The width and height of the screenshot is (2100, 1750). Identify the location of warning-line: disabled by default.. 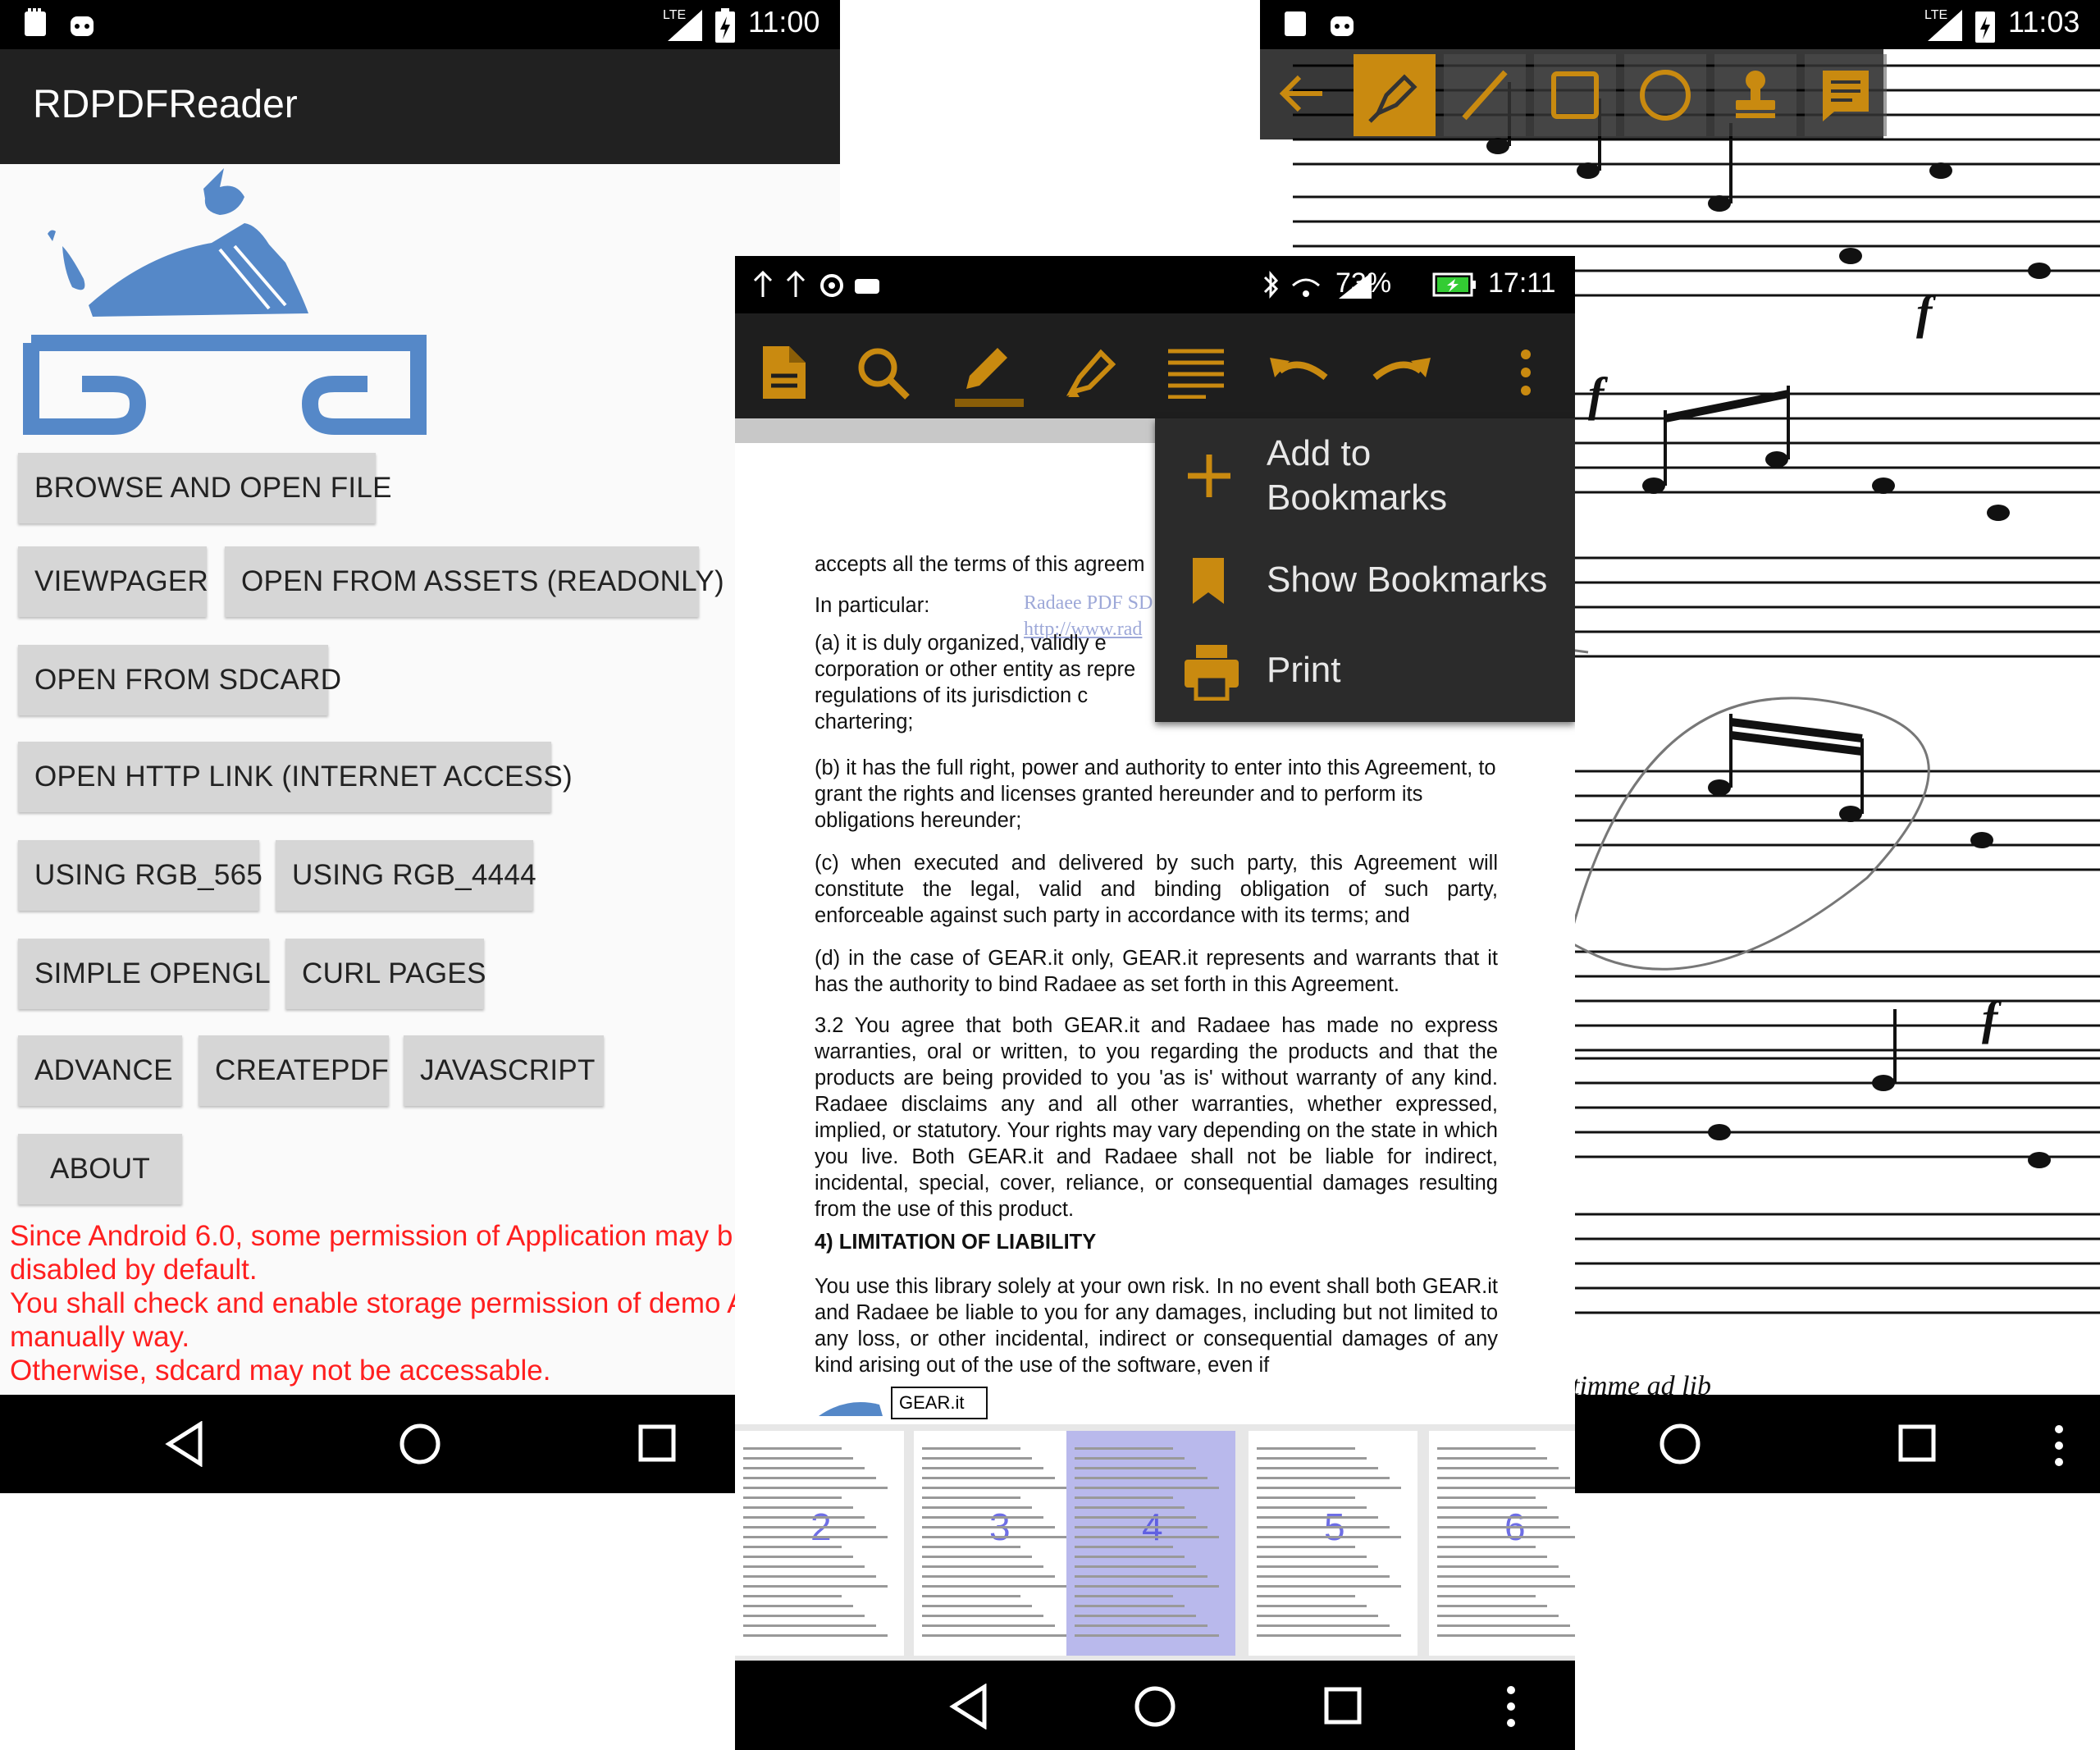
(134, 1270).